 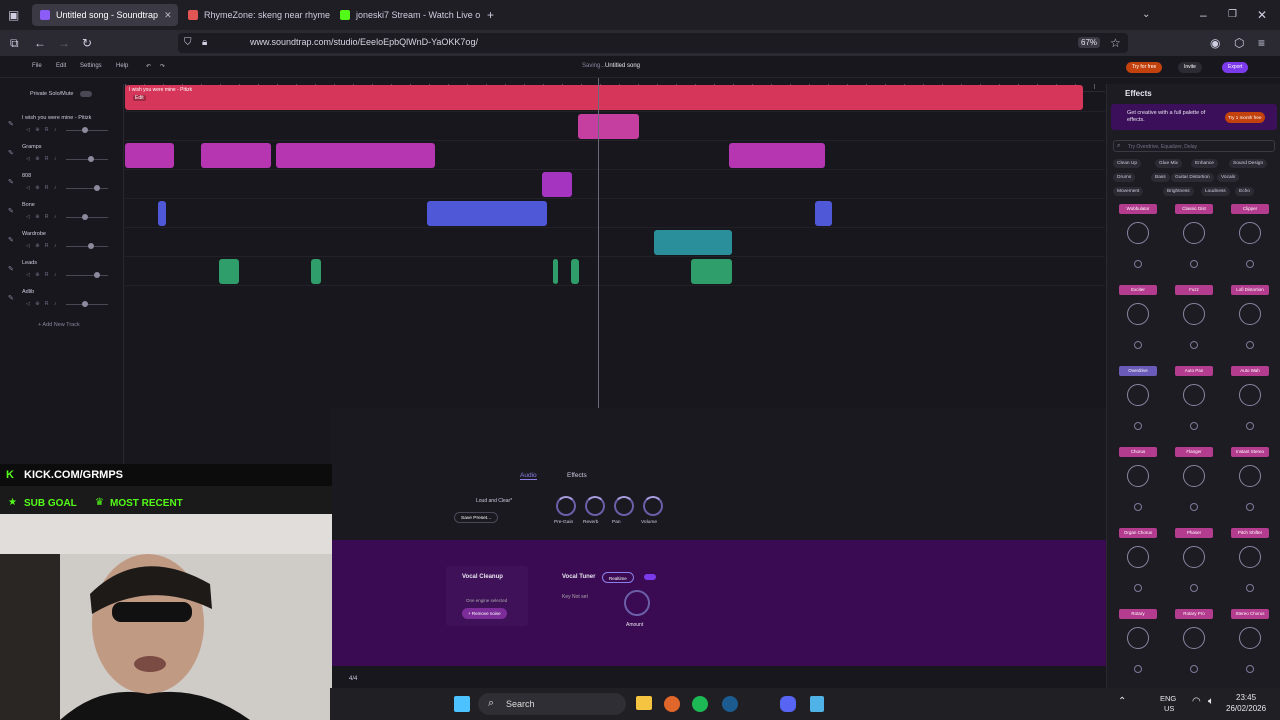 I want to click on effect-chip: Guitar Distortion, so click(x=1192, y=177).